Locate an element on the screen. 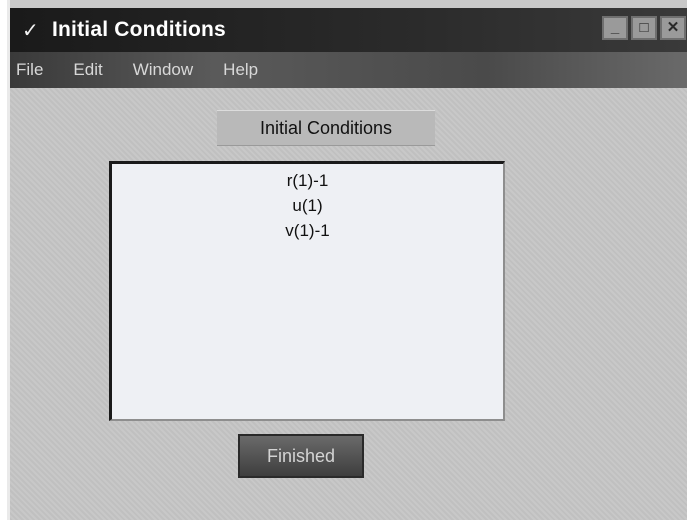 The width and height of the screenshot is (687, 520). initial-conditions-label: Initial Conditions is located at coordinates (326, 128).